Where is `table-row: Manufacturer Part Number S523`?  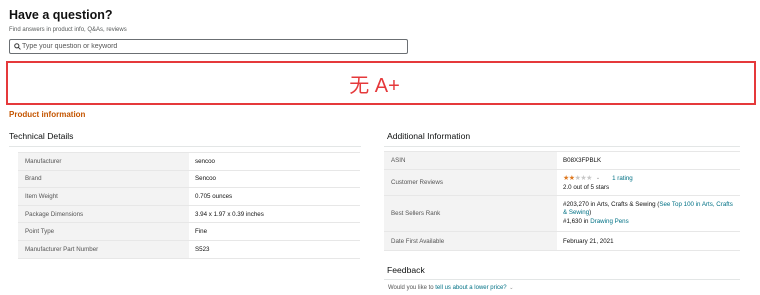
table-row: Manufacturer Part Number S523 is located at coordinates (189, 249).